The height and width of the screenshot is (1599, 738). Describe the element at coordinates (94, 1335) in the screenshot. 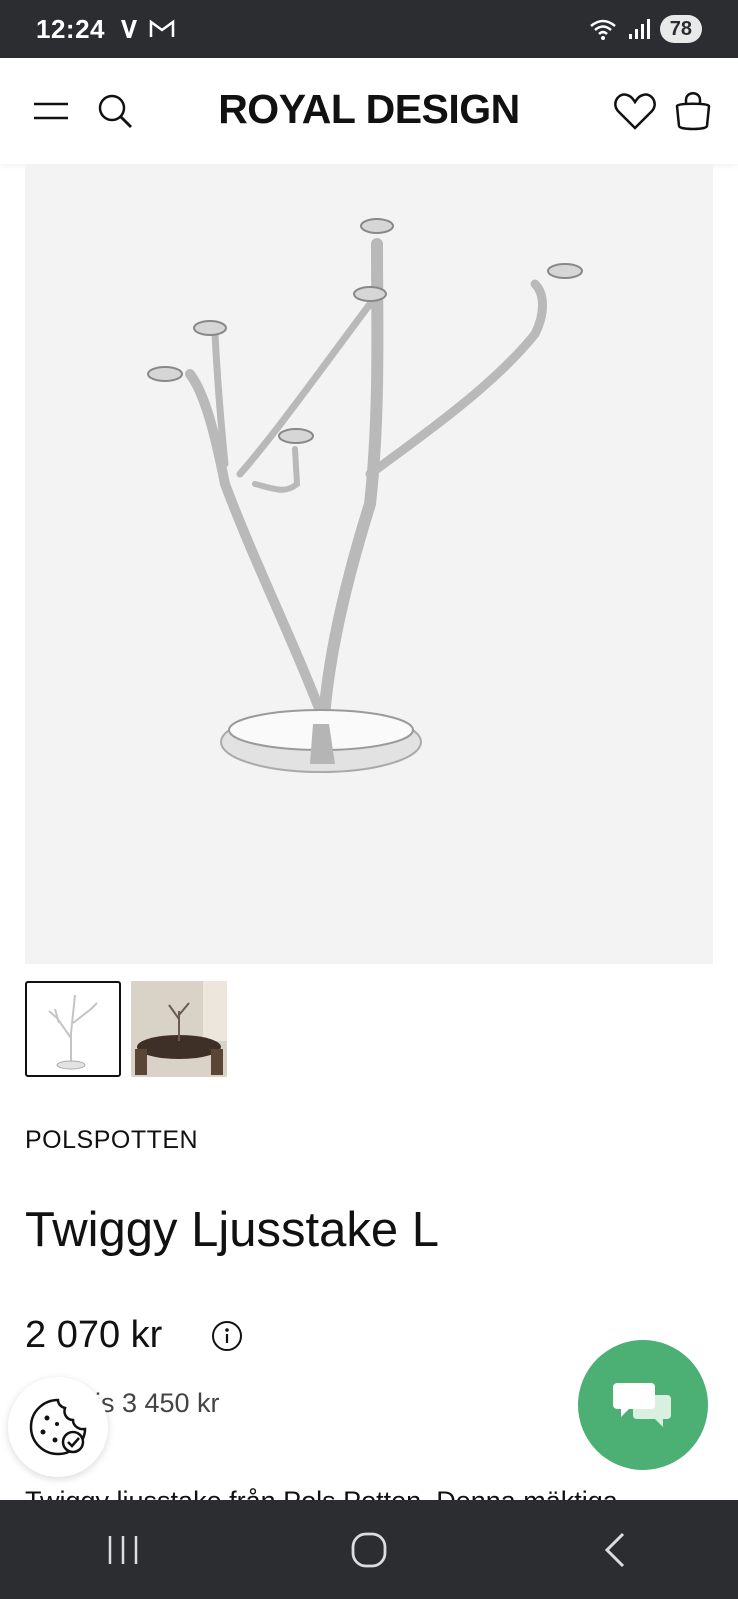

I see `product-price: 2 070 kr` at that location.